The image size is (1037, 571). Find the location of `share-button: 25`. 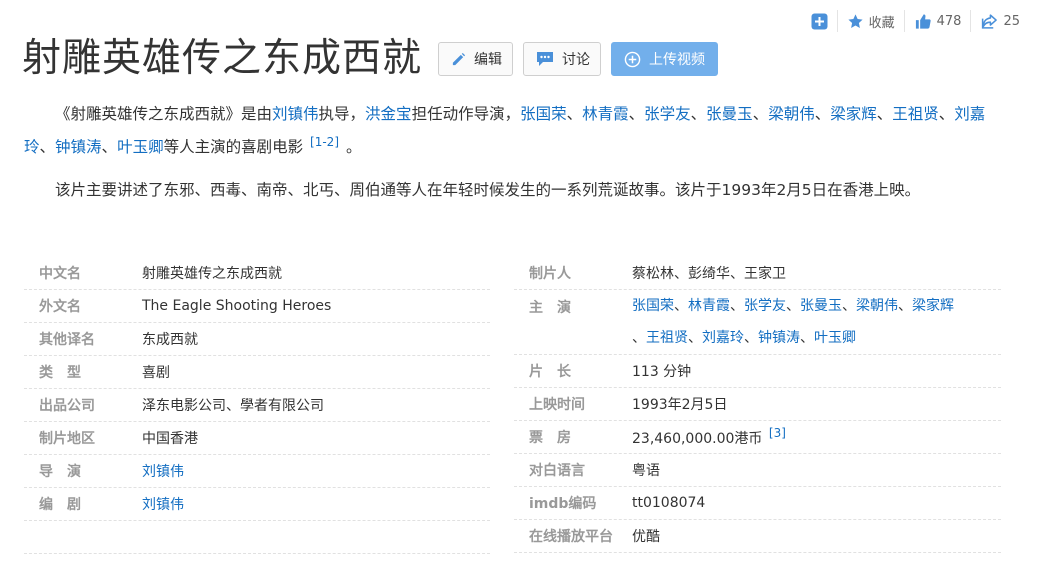

share-button: 25 is located at coordinates (1000, 21).